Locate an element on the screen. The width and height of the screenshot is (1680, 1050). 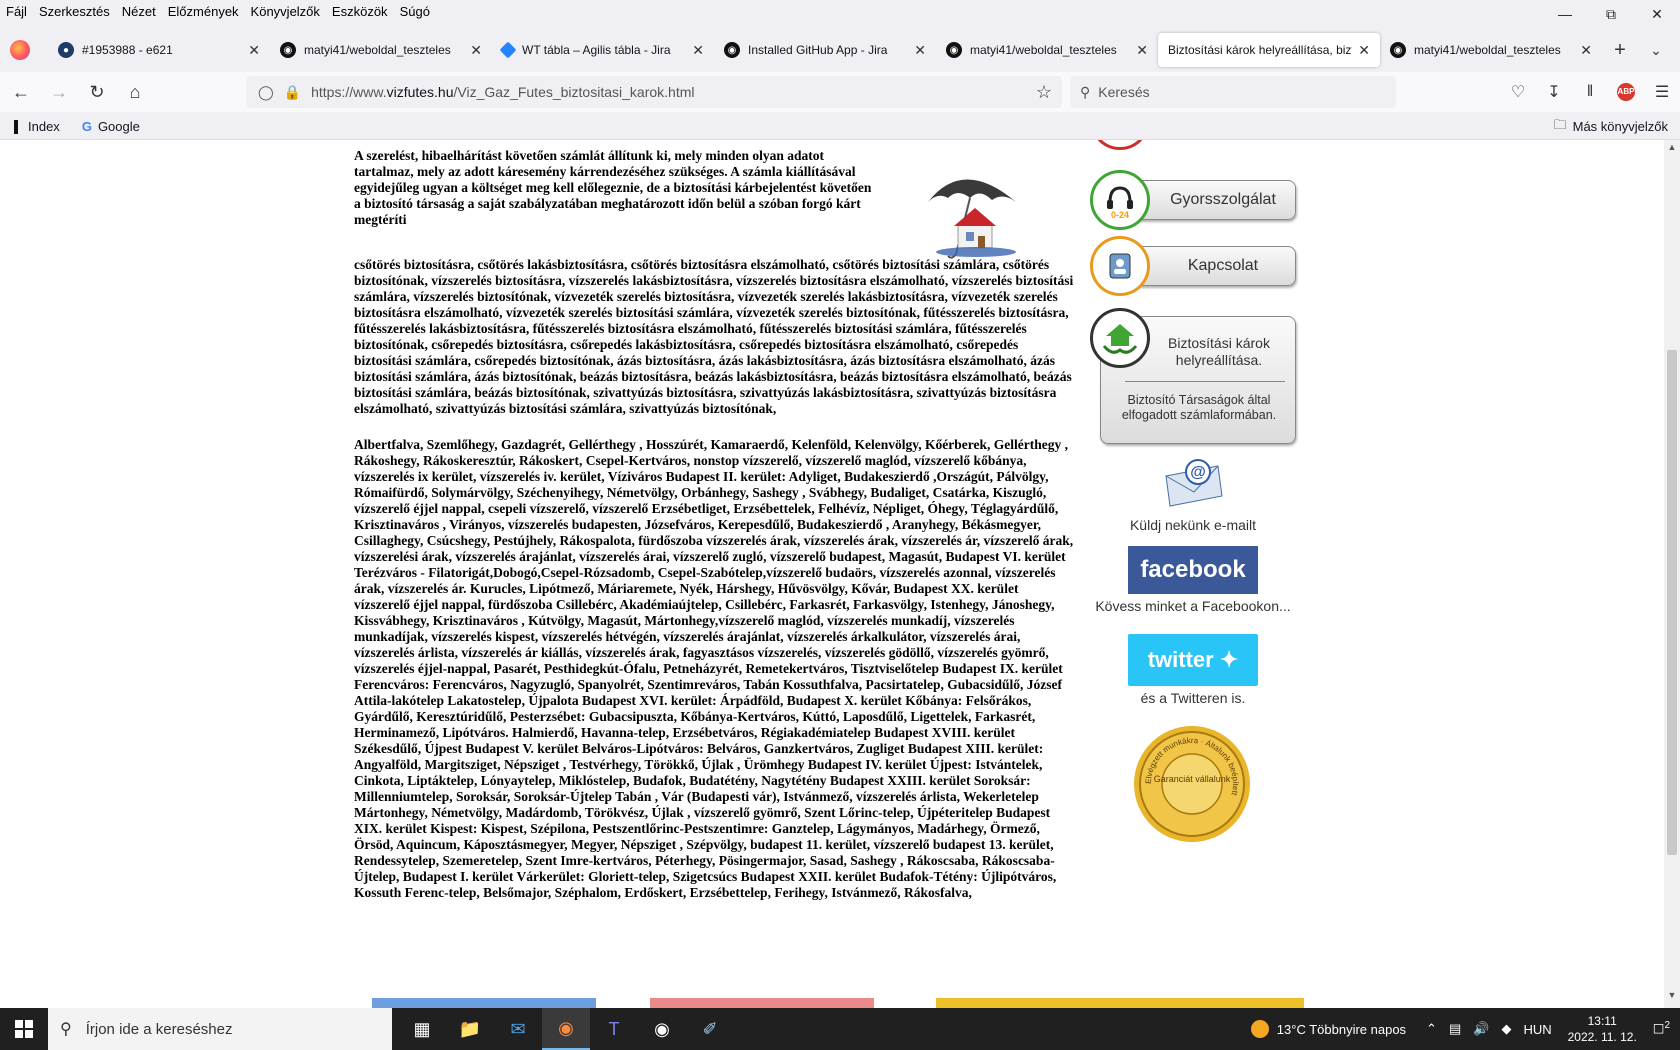
scroll-down-icon: ▼ is located at coordinates (1672, 998).